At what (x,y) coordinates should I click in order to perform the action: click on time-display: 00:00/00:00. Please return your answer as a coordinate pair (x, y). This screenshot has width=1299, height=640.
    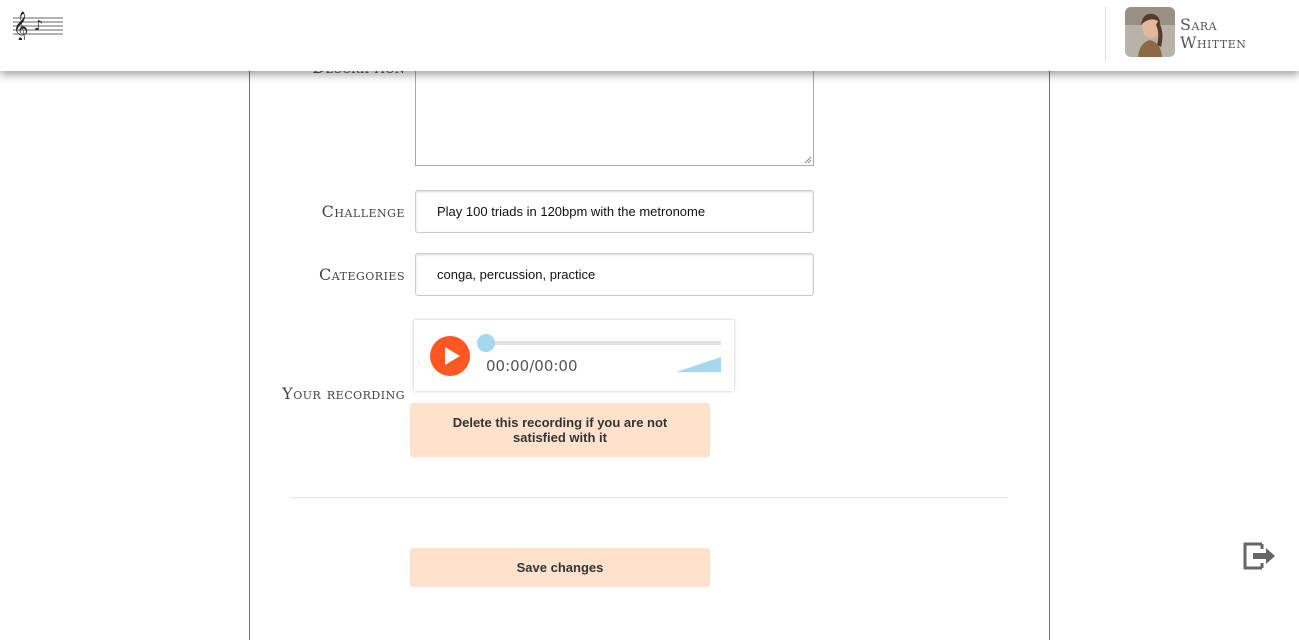
    Looking at the image, I should click on (532, 366).